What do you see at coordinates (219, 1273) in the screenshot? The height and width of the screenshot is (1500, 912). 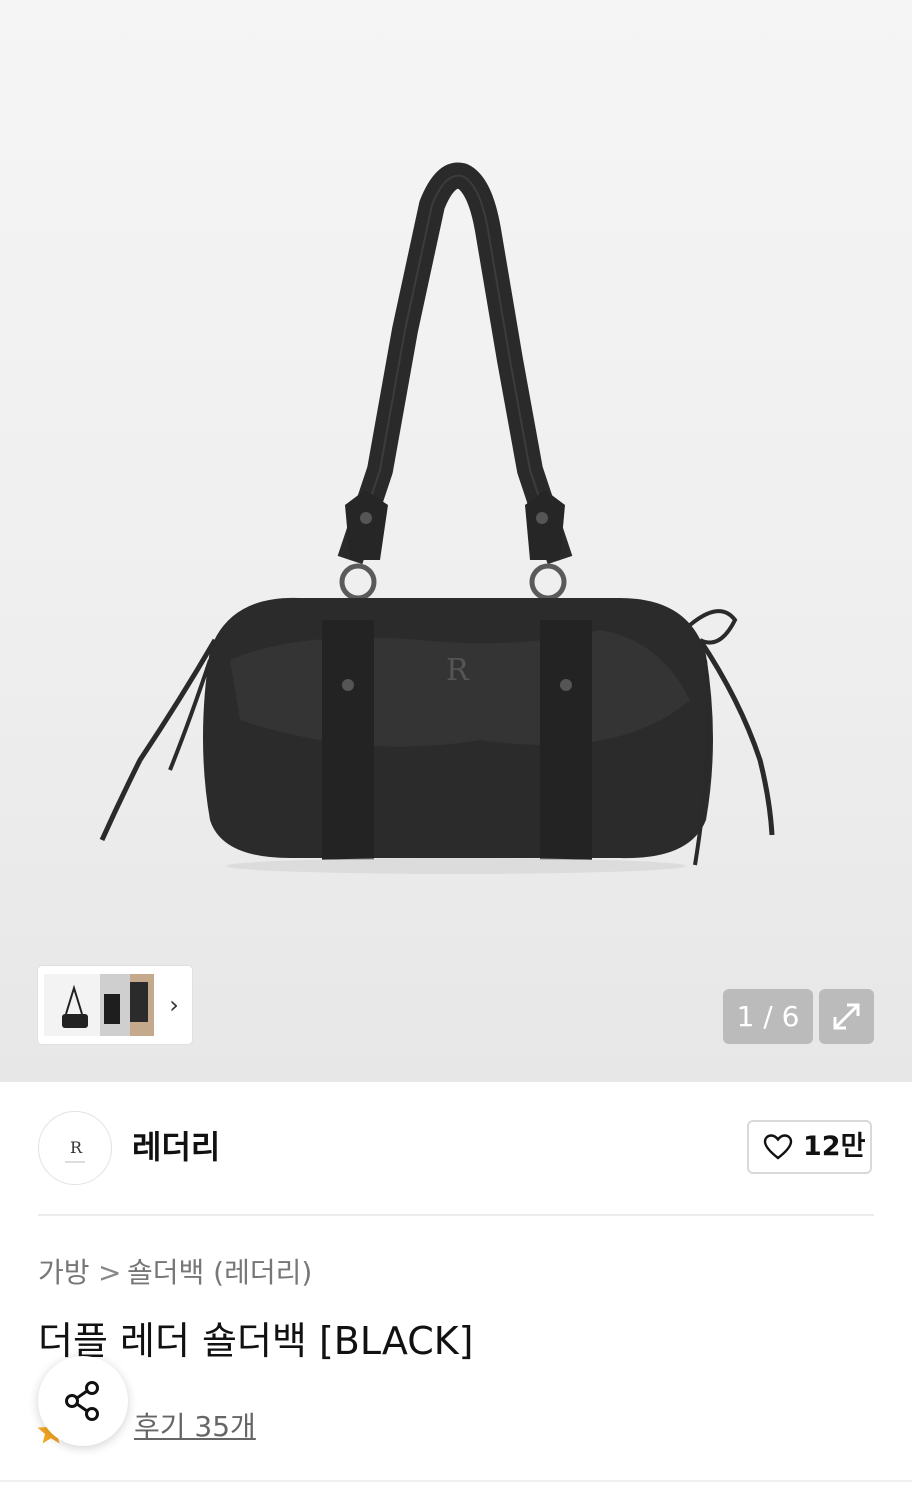 I see `breadcrumb-subcategory: 숄더백 (레더리)` at bounding box center [219, 1273].